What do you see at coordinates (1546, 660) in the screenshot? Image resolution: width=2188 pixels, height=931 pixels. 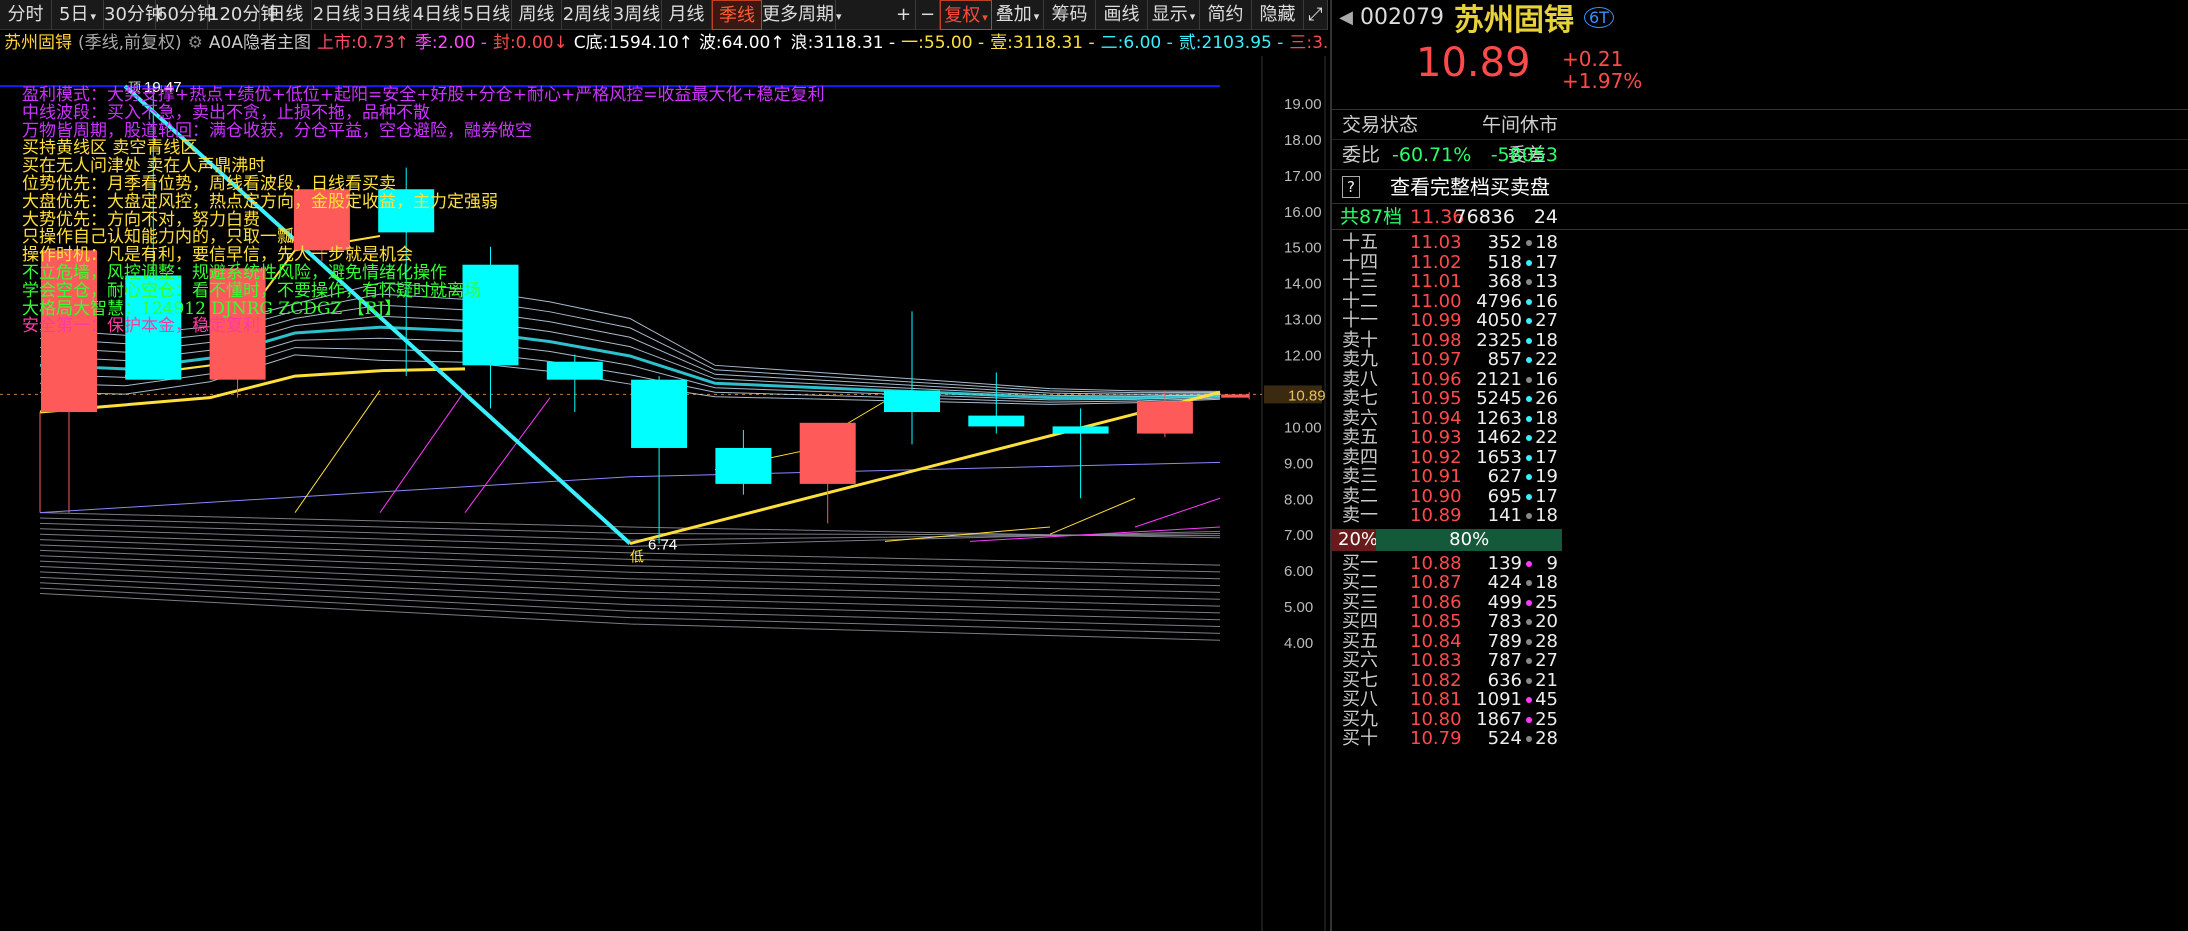 I see `level-count: 27` at bounding box center [1546, 660].